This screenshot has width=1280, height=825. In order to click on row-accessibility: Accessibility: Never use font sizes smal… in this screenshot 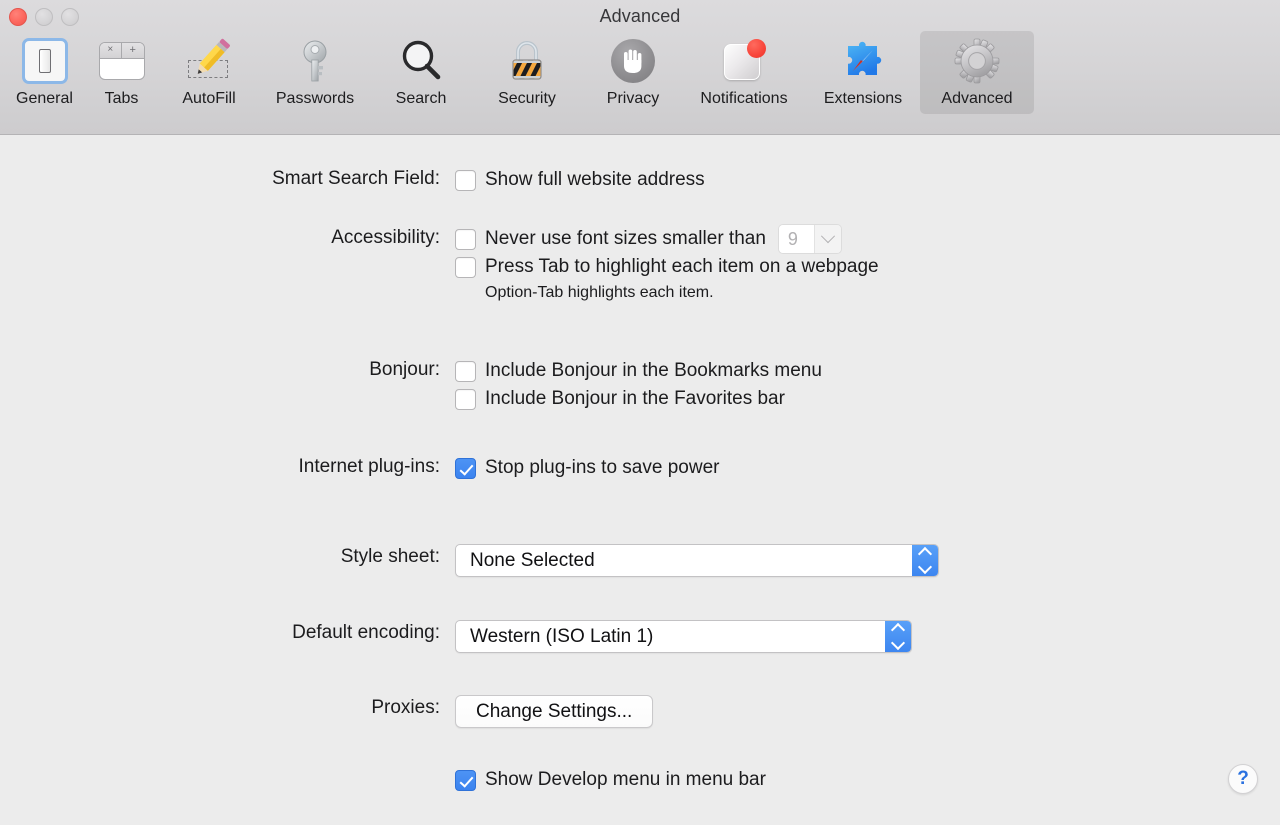, I will do `click(494, 264)`.